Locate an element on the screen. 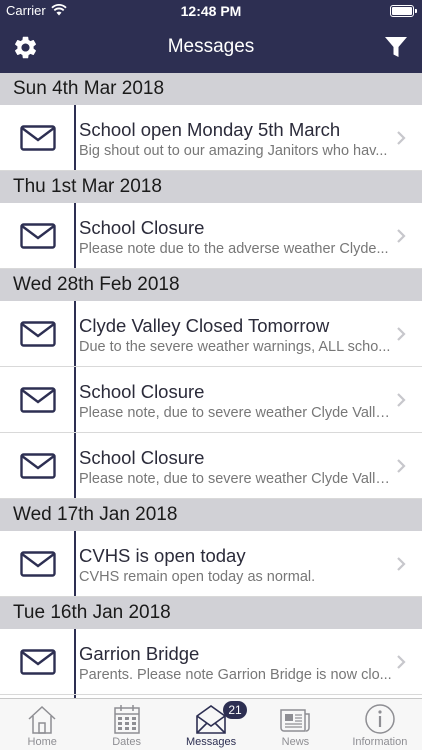 The height and width of the screenshot is (750, 422). message-title: Clyde Valley Closed Tomorrow is located at coordinates (204, 325).